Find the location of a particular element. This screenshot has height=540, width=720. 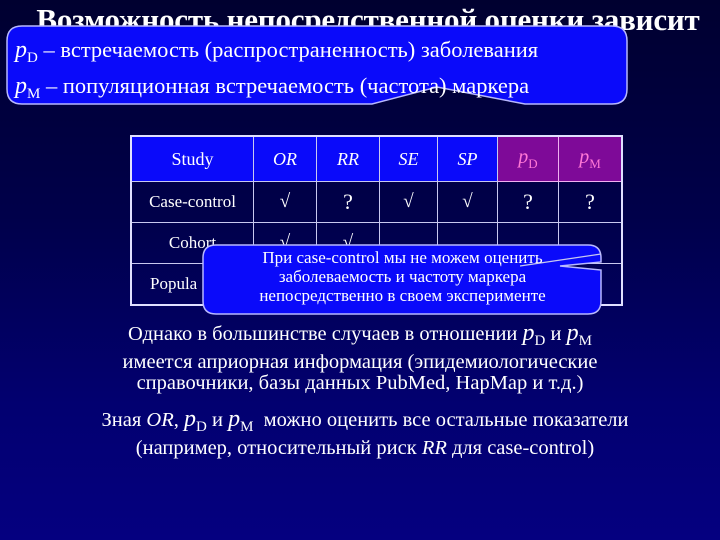

var-rr: RR is located at coordinates (434, 448).